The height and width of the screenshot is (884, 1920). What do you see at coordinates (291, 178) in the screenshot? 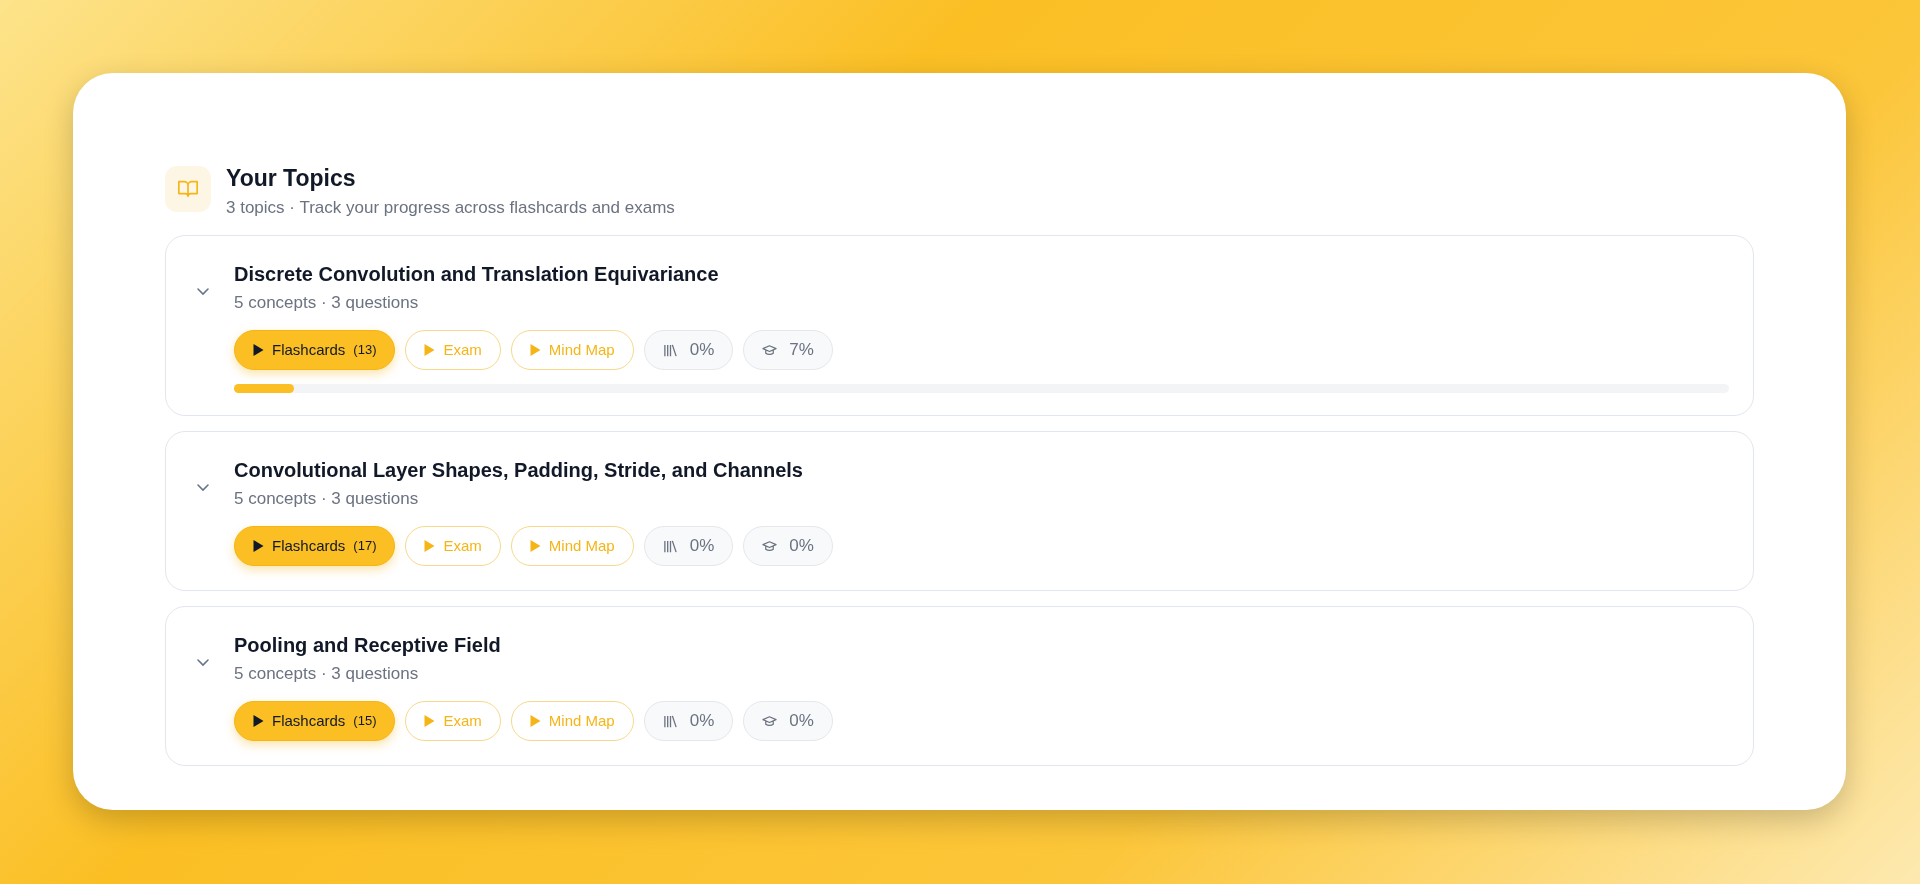
I see `section-title: Your Topics` at bounding box center [291, 178].